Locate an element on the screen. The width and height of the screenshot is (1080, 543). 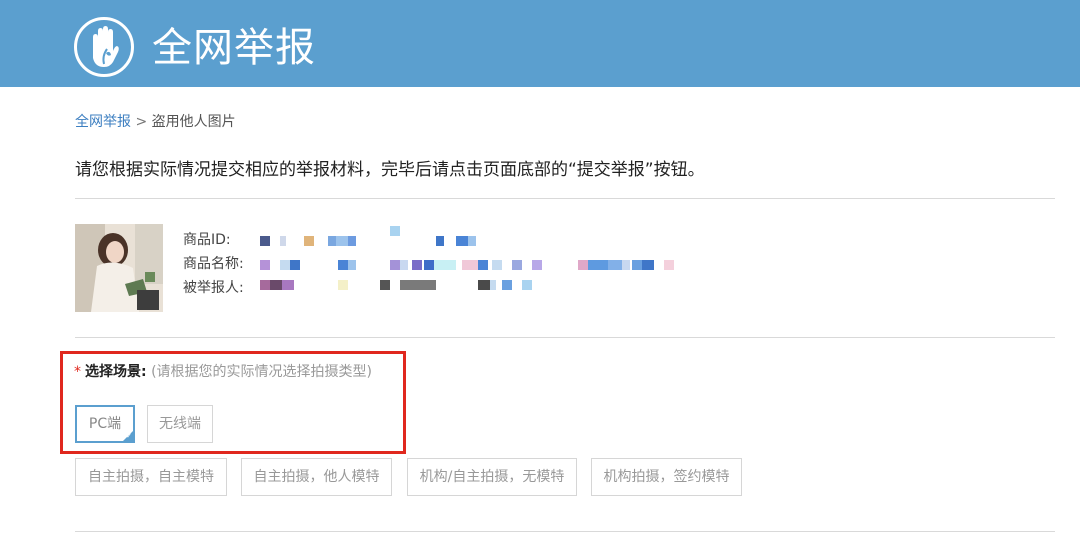
required-mark: * is located at coordinates (77, 372).